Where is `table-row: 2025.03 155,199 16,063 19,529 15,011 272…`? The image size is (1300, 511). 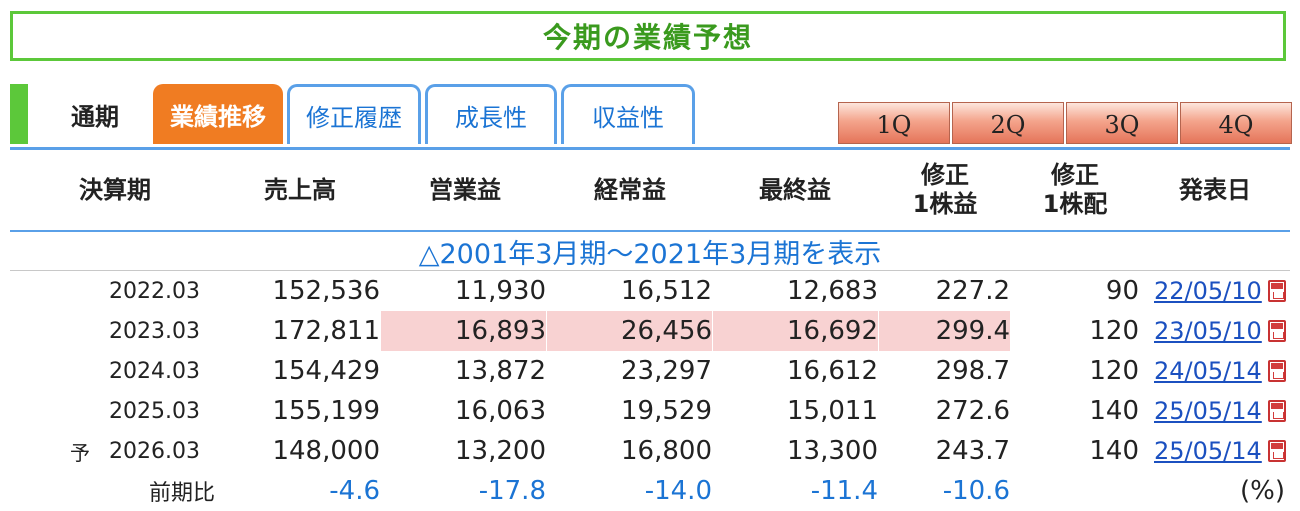
table-row: 2025.03 155,199 16,063 19,529 15,011 272… is located at coordinates (650, 411).